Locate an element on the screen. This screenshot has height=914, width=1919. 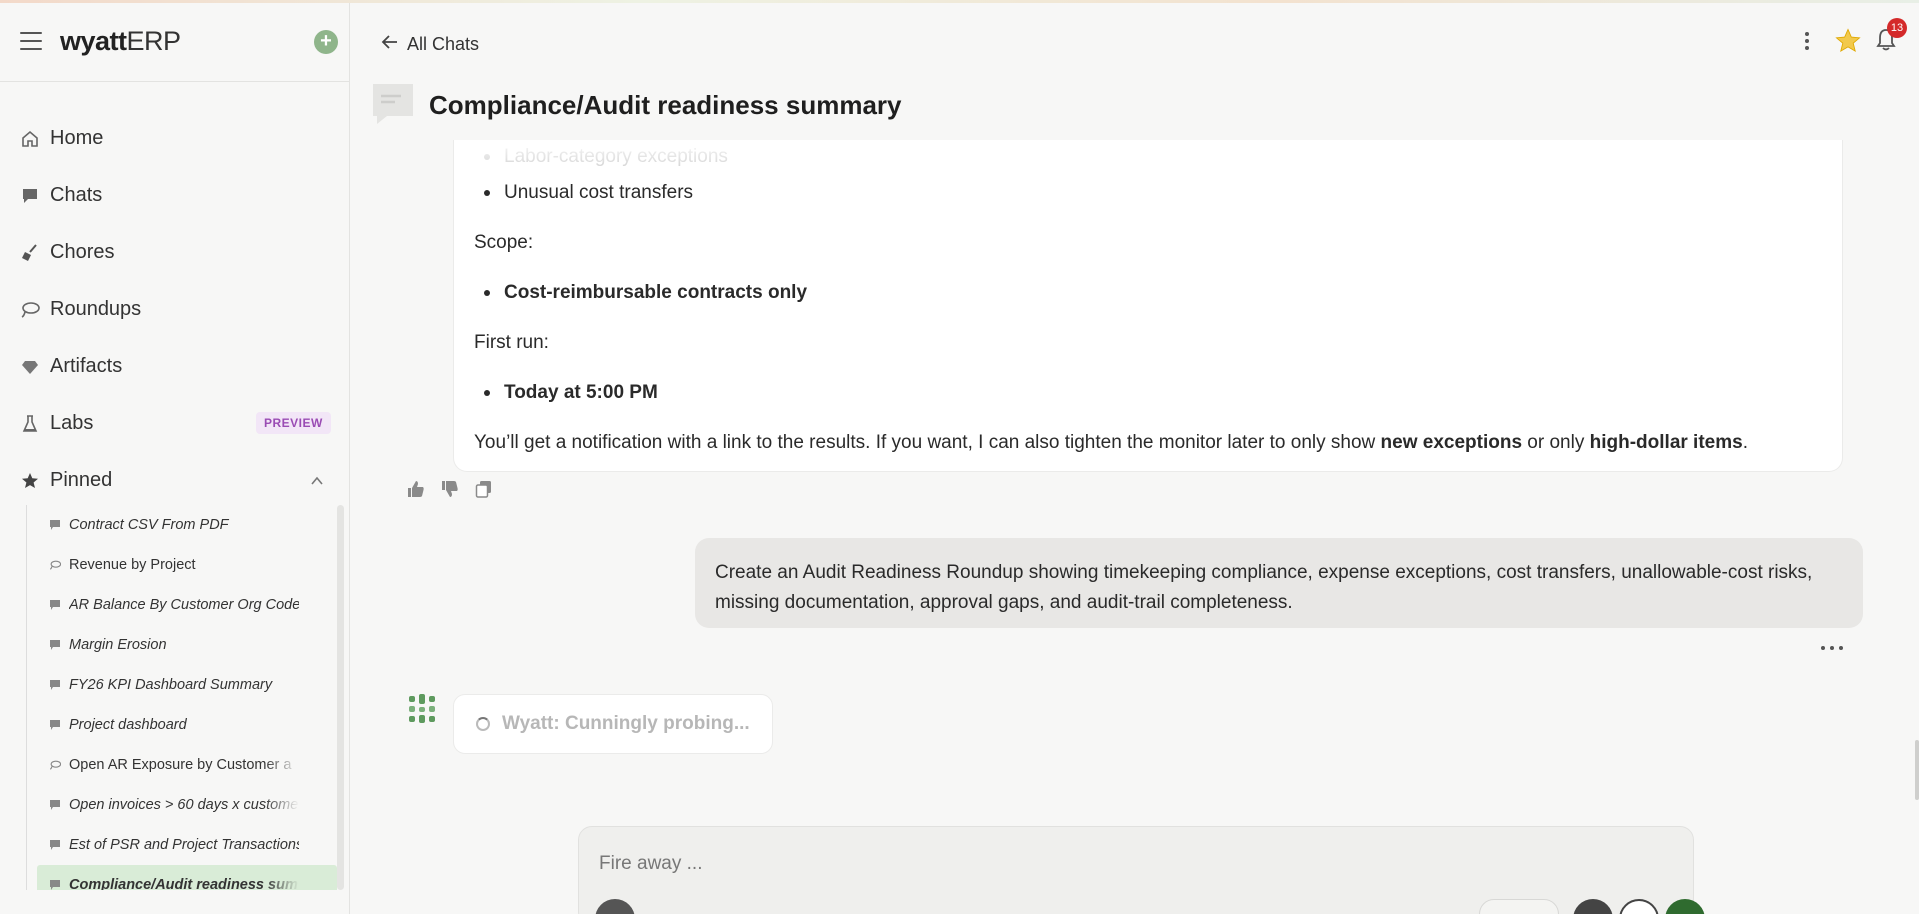
pinned-item: Margin Erosion is located at coordinates (182, 645).